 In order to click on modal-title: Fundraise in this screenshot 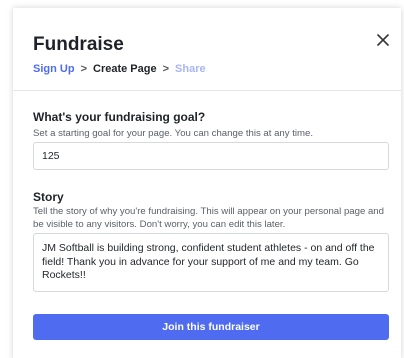, I will do `click(78, 44)`.